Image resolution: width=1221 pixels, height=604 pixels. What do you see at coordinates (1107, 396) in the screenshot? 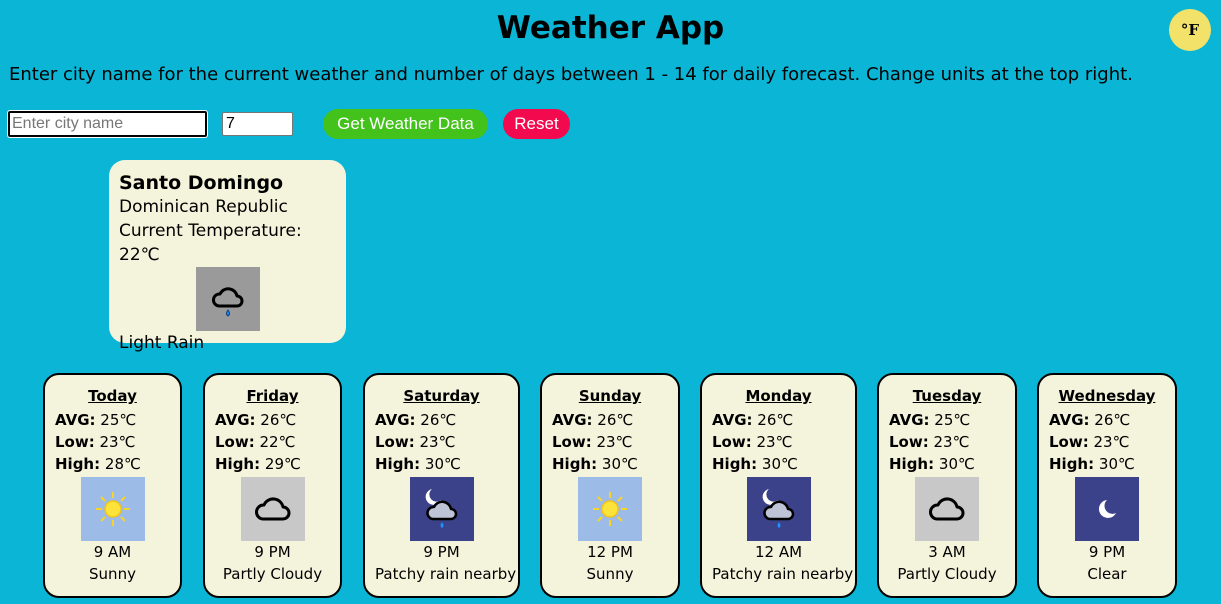
I see `forecast-day: Wednesday` at bounding box center [1107, 396].